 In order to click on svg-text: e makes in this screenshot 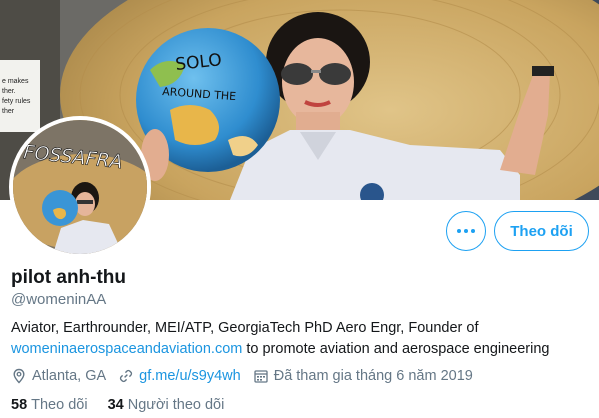, I will do `click(15, 81)`.